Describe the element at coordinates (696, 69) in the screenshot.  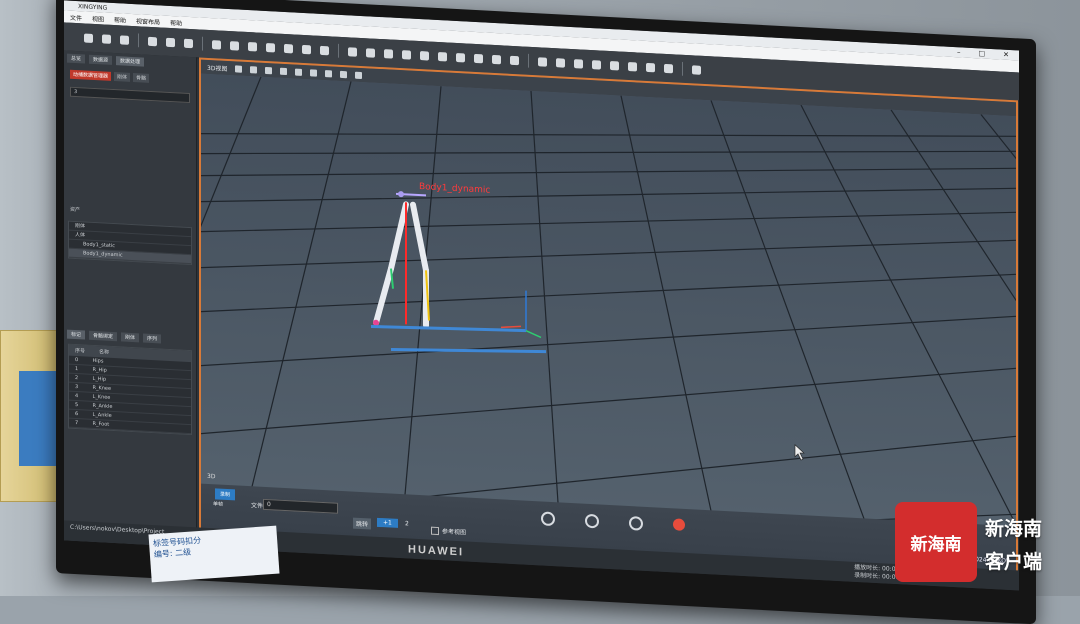
I see `log-icon` at that location.